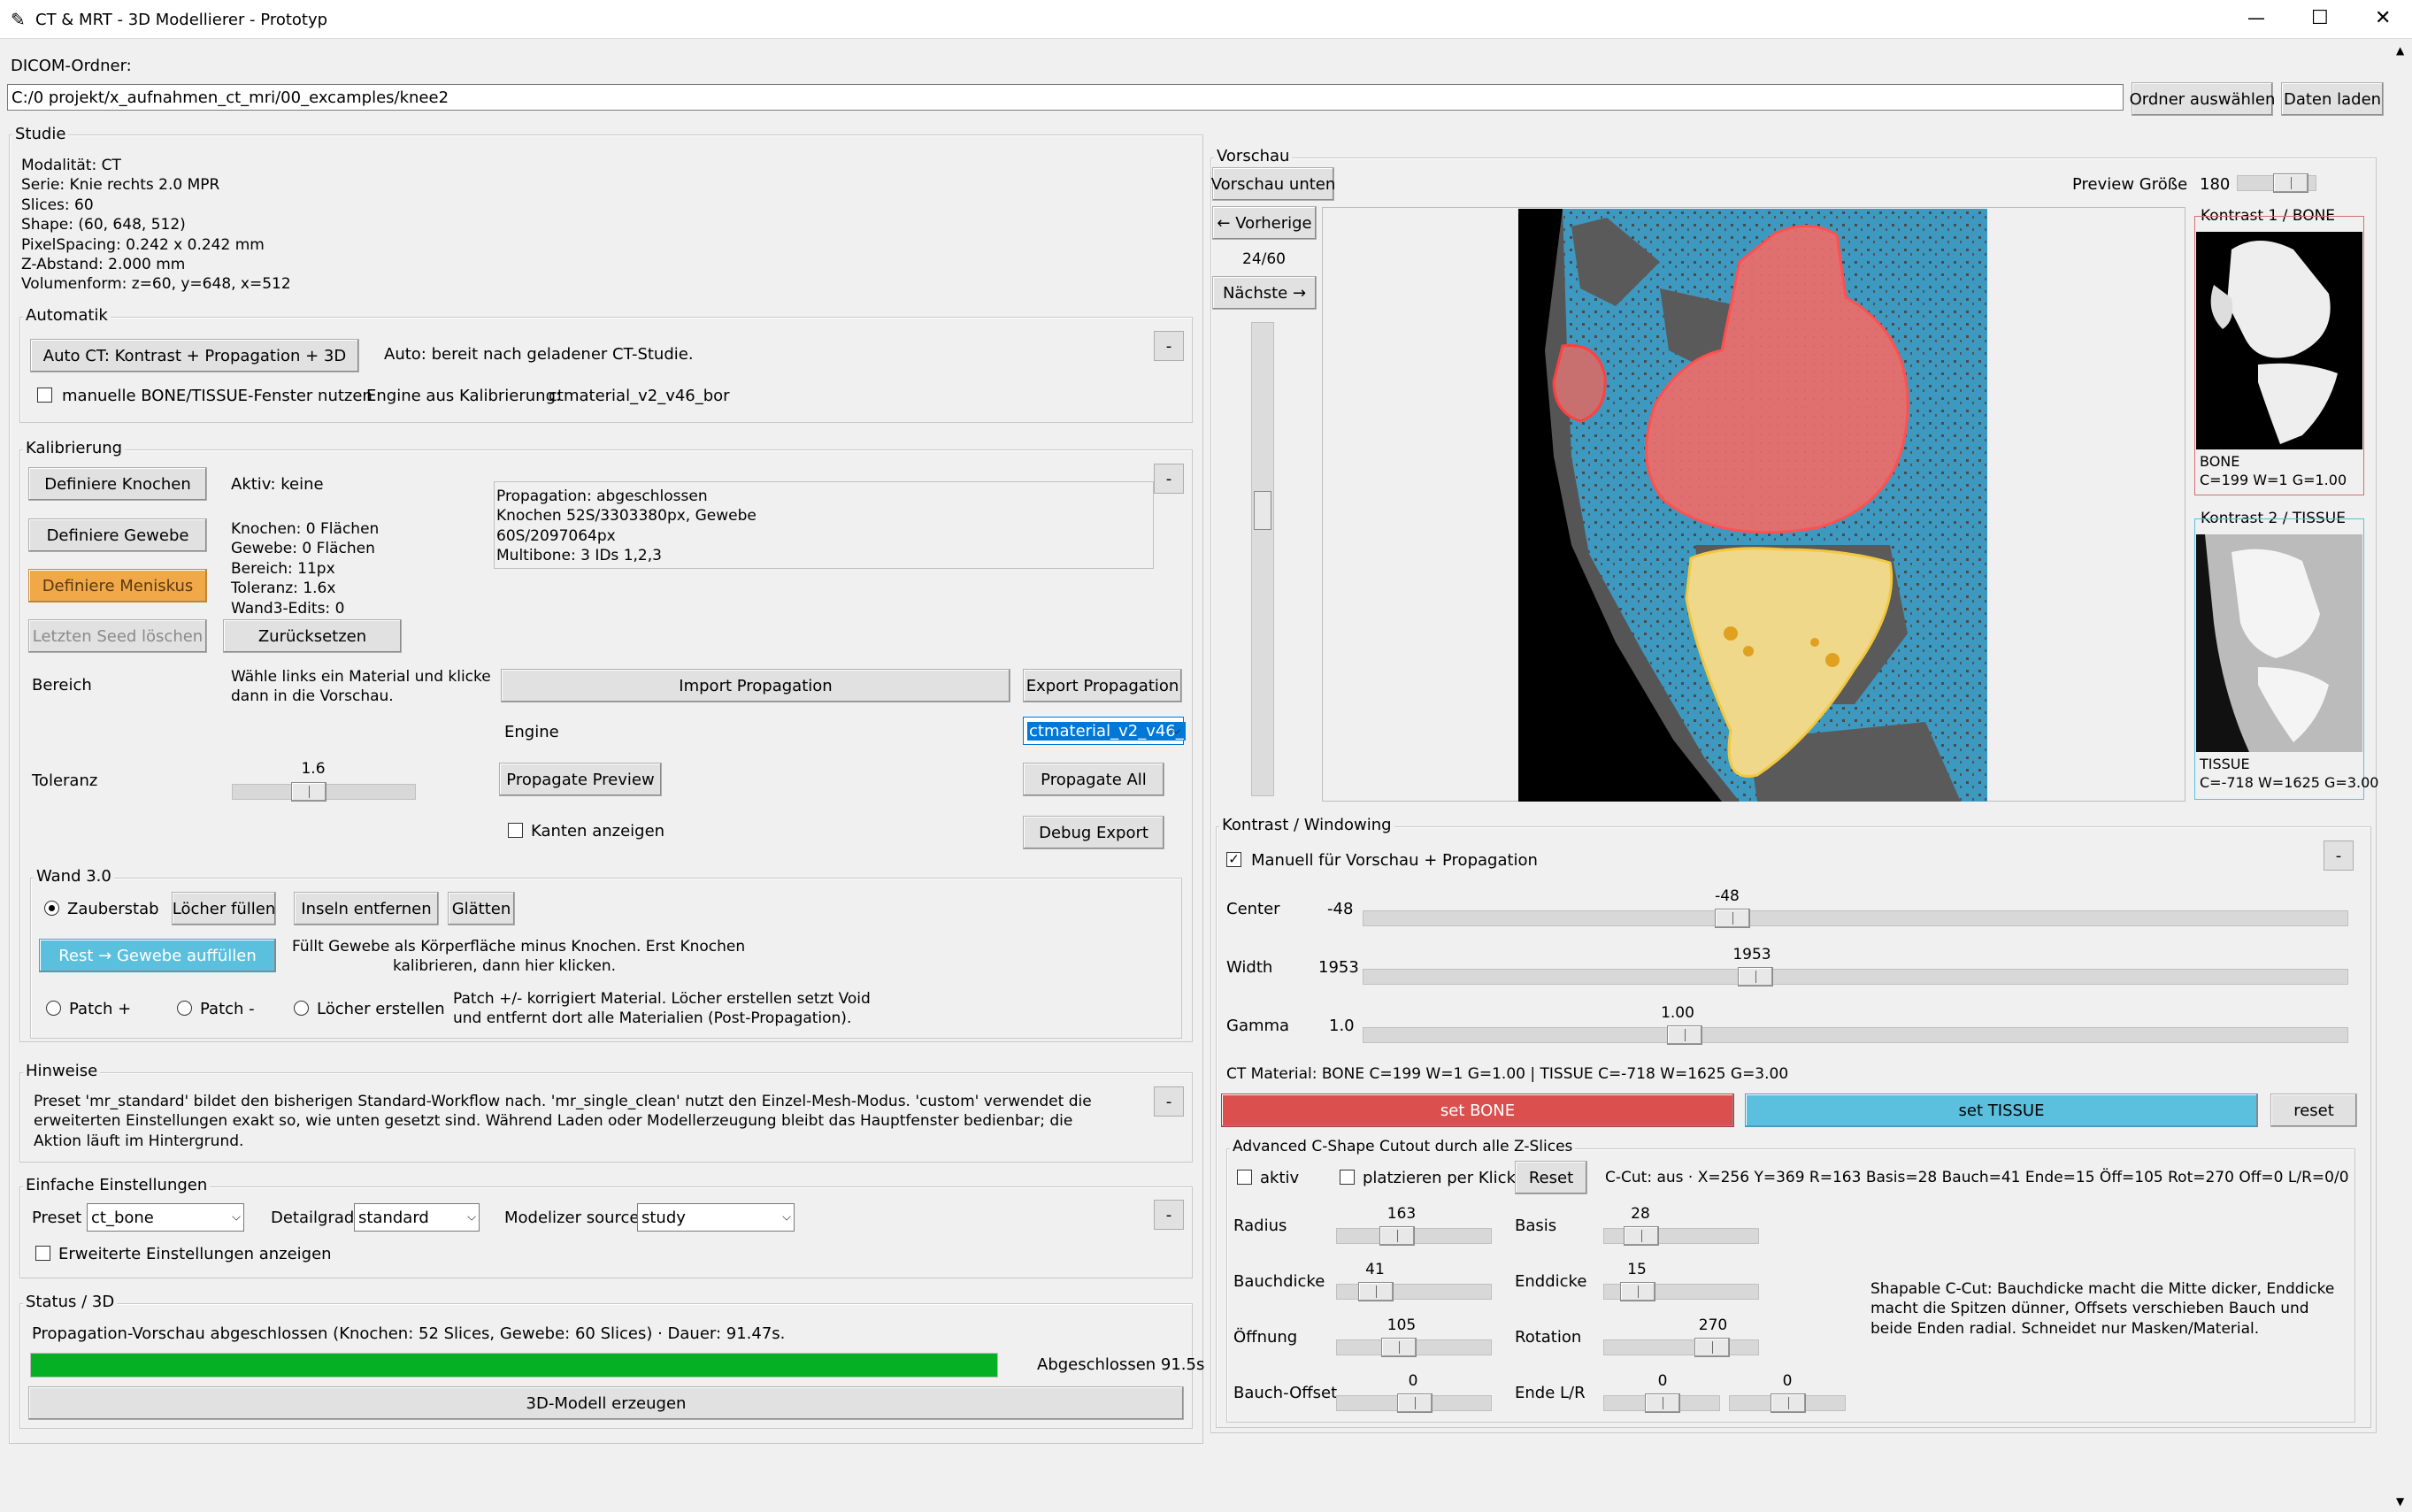  Describe the element at coordinates (1855, 1035) in the screenshot. I see `gamma-slider` at that location.